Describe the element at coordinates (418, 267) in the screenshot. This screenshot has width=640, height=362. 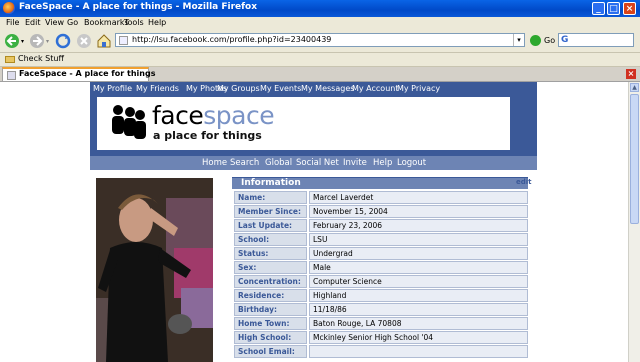
I see `info-value: Male` at that location.